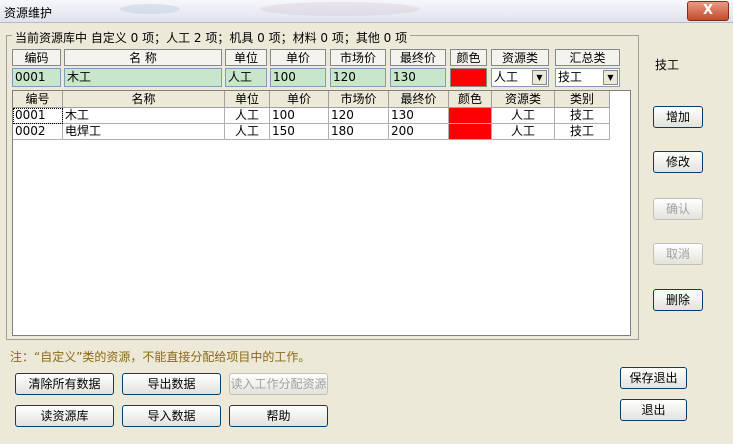 The image size is (733, 444). What do you see at coordinates (299, 99) in the screenshot?
I see `col-header-price: 单价` at bounding box center [299, 99].